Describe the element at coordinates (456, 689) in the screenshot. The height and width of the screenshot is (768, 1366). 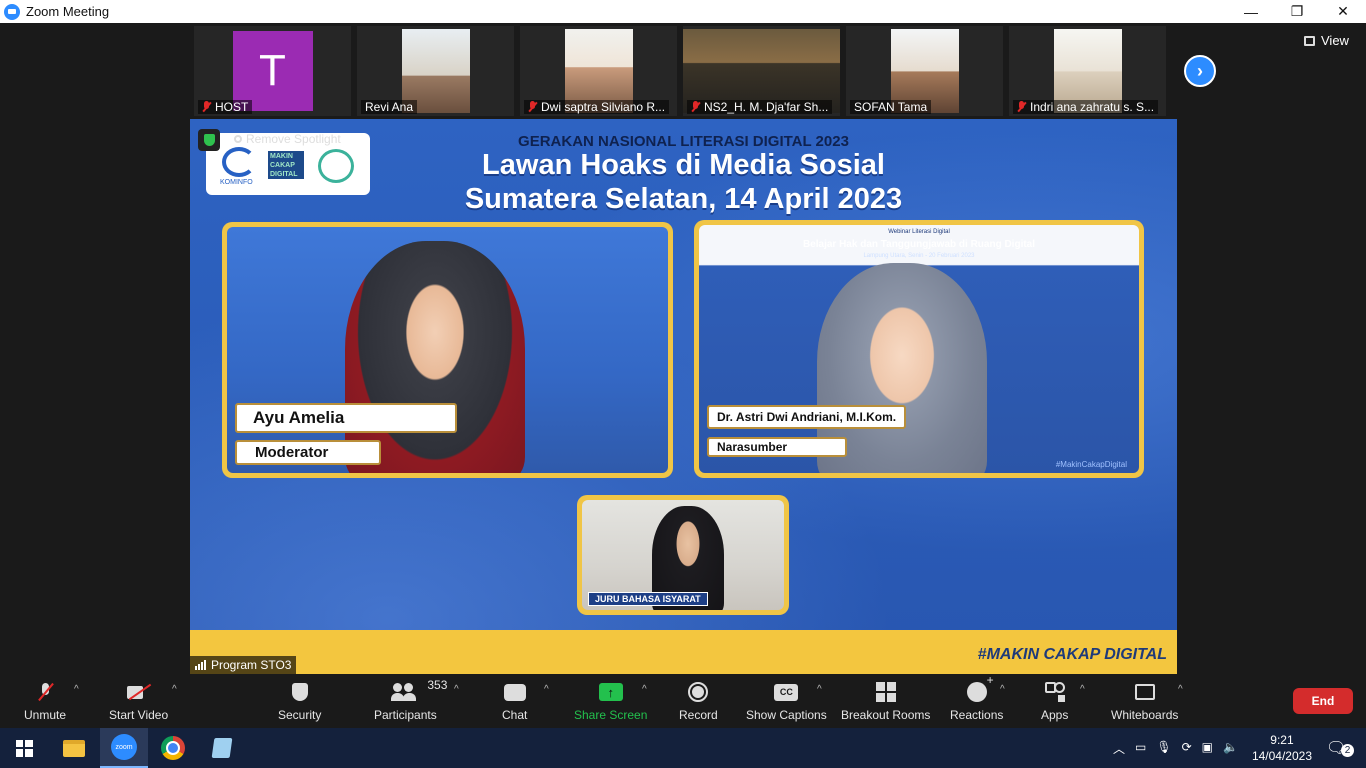
I see `participants-options-chevron-icon: ^` at that location.